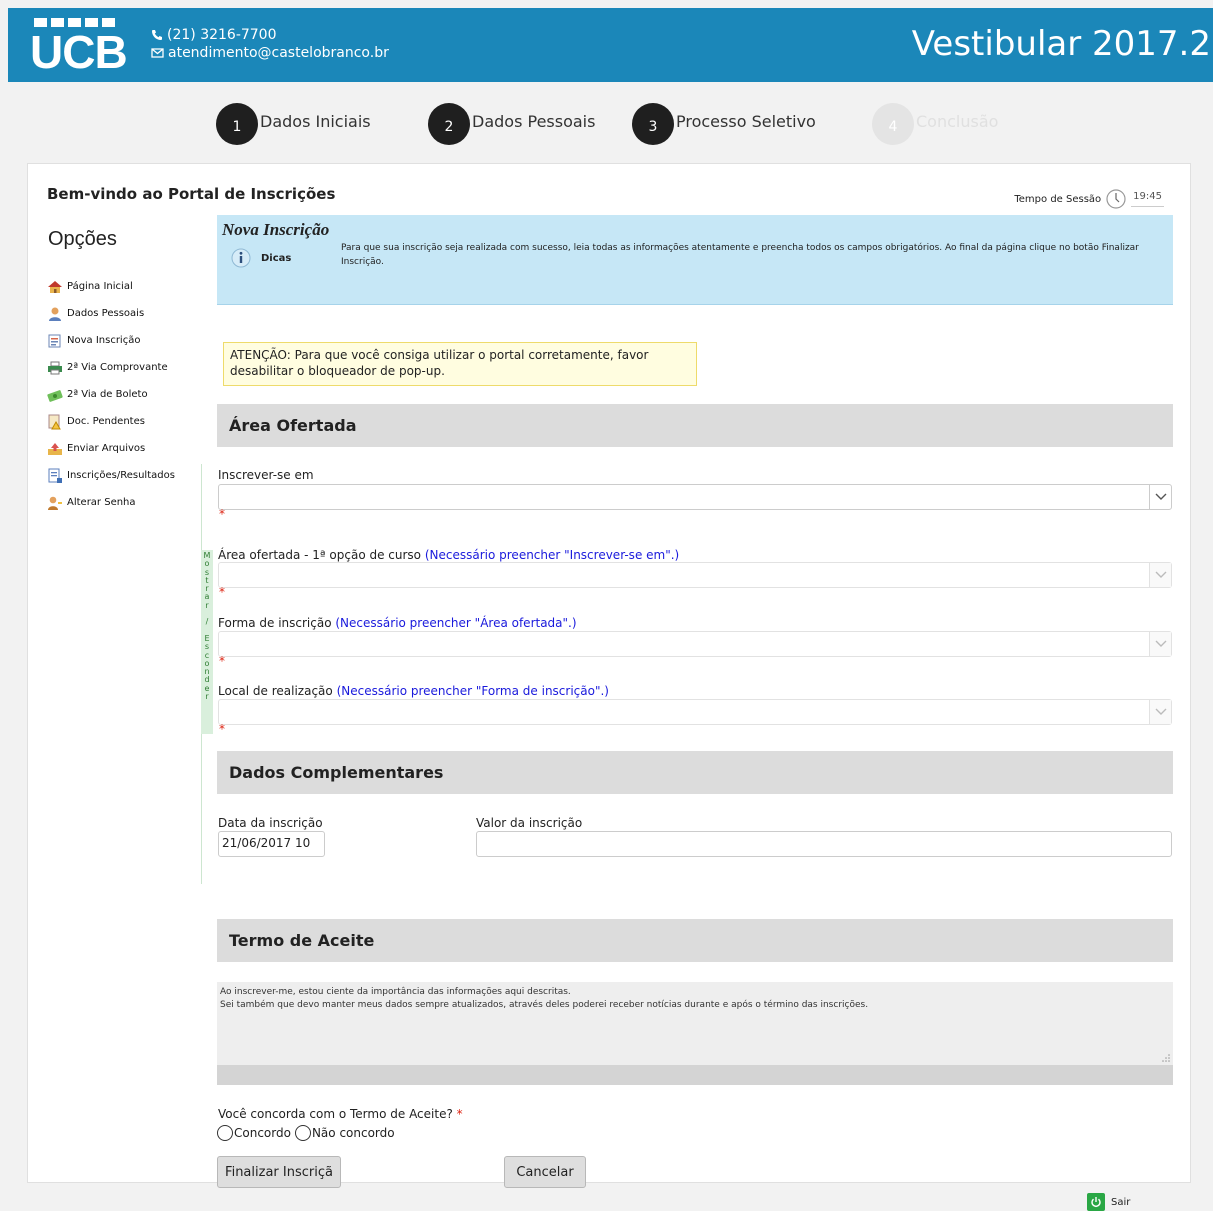  What do you see at coordinates (266, 475) in the screenshot?
I see `inscrever-label: Inscrever-se em` at bounding box center [266, 475].